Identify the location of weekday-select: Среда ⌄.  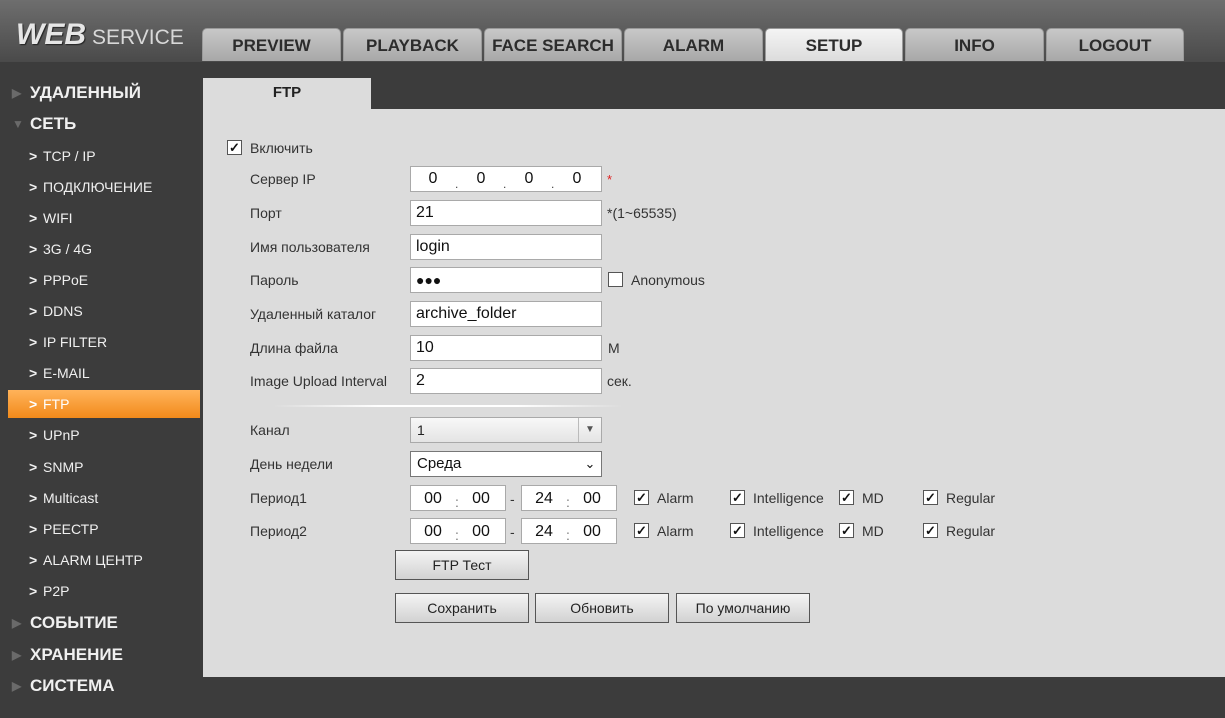
(506, 464).